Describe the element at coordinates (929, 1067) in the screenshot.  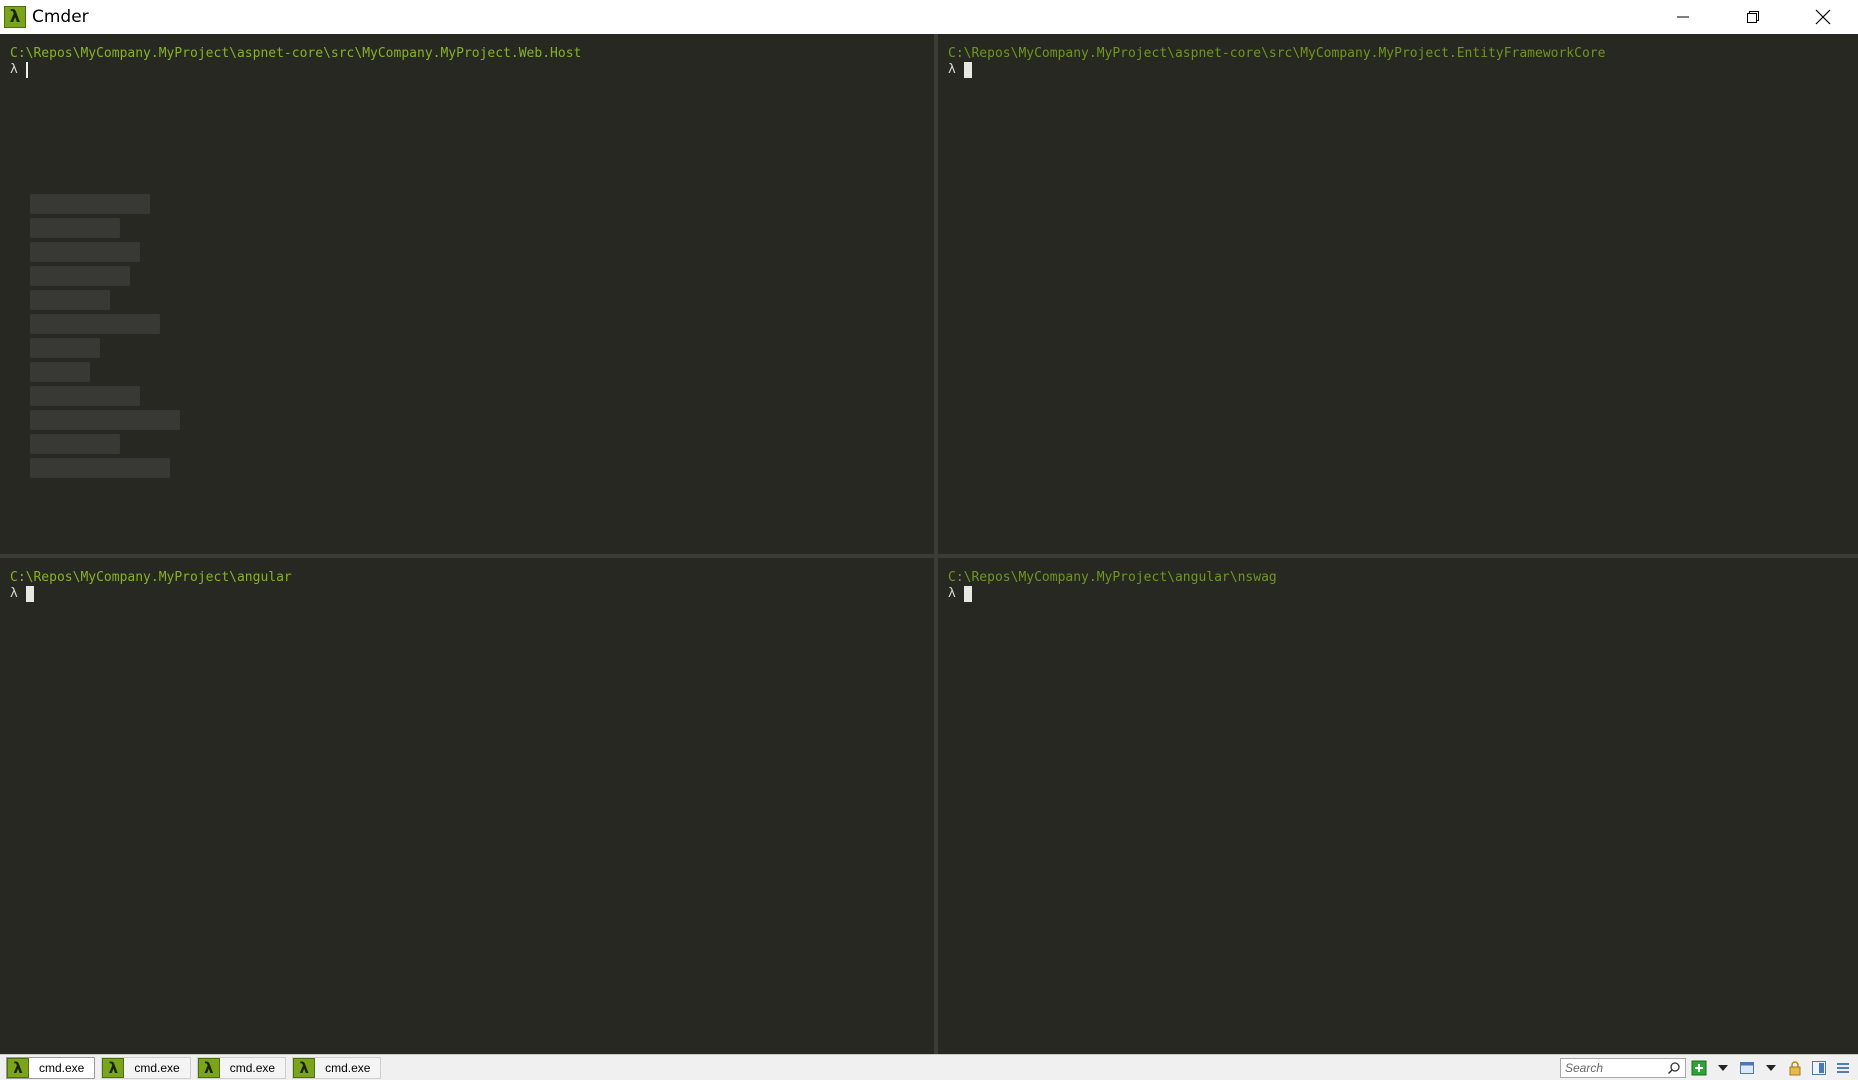
I see `status-bar: λ cmd.exe λ cmd.exe λ cmd.exe λ cmd.exe` at that location.